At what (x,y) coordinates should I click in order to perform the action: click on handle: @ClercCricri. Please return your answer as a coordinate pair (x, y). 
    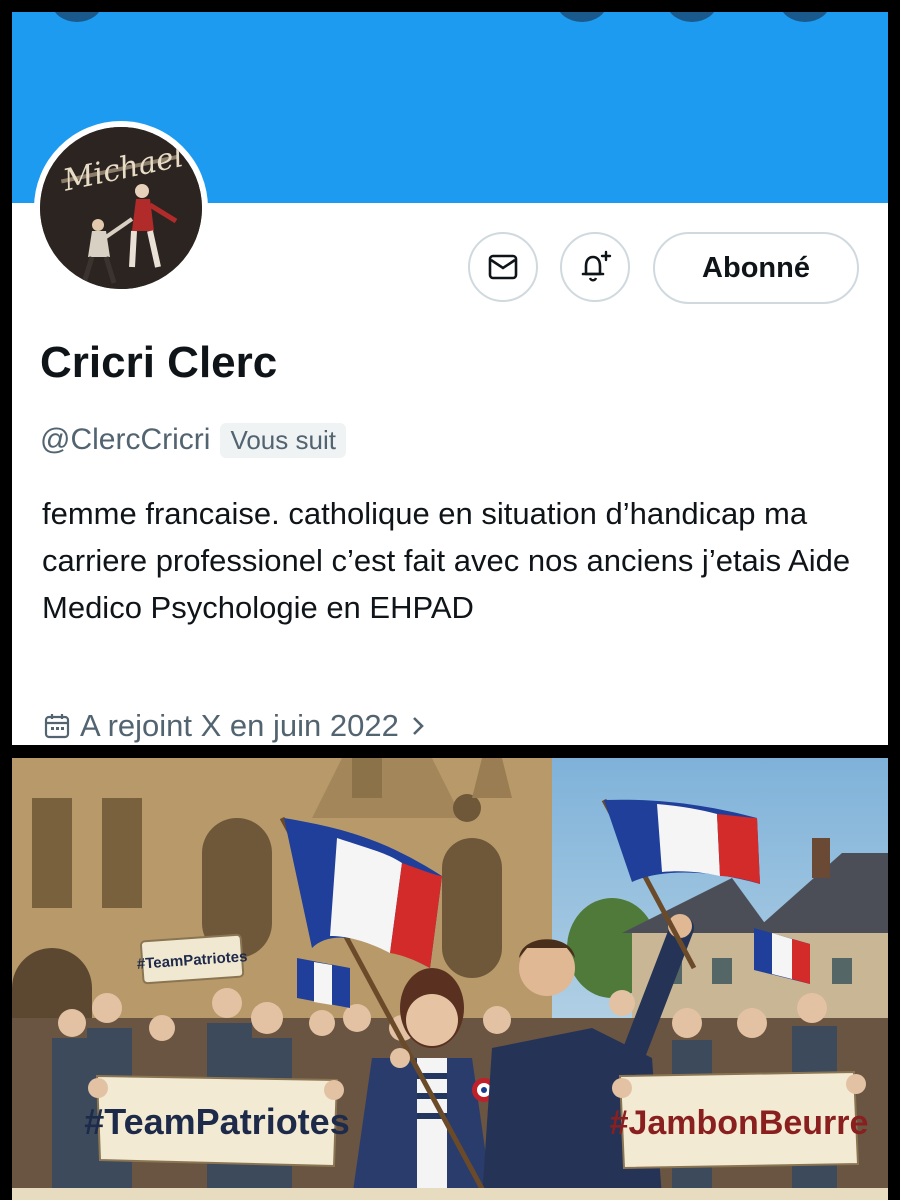
    Looking at the image, I should click on (125, 439).